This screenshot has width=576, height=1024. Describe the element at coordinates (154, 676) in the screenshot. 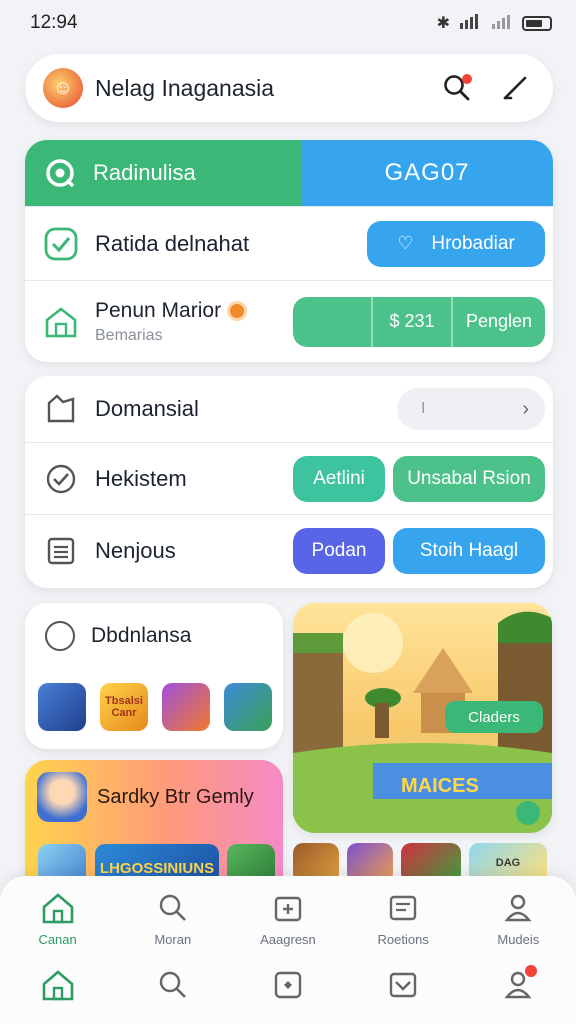

I see `games-section-1: Dbdnlansa Tbsalsi Canr` at that location.